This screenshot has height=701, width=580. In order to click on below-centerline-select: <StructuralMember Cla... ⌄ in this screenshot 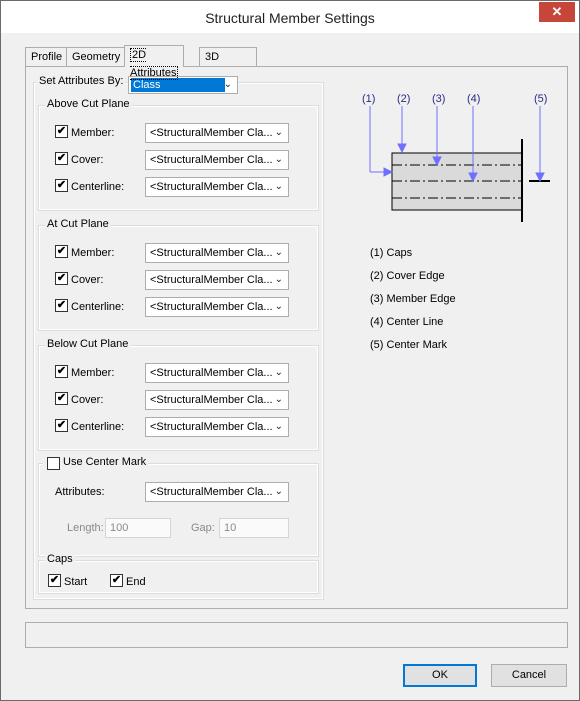, I will do `click(217, 427)`.